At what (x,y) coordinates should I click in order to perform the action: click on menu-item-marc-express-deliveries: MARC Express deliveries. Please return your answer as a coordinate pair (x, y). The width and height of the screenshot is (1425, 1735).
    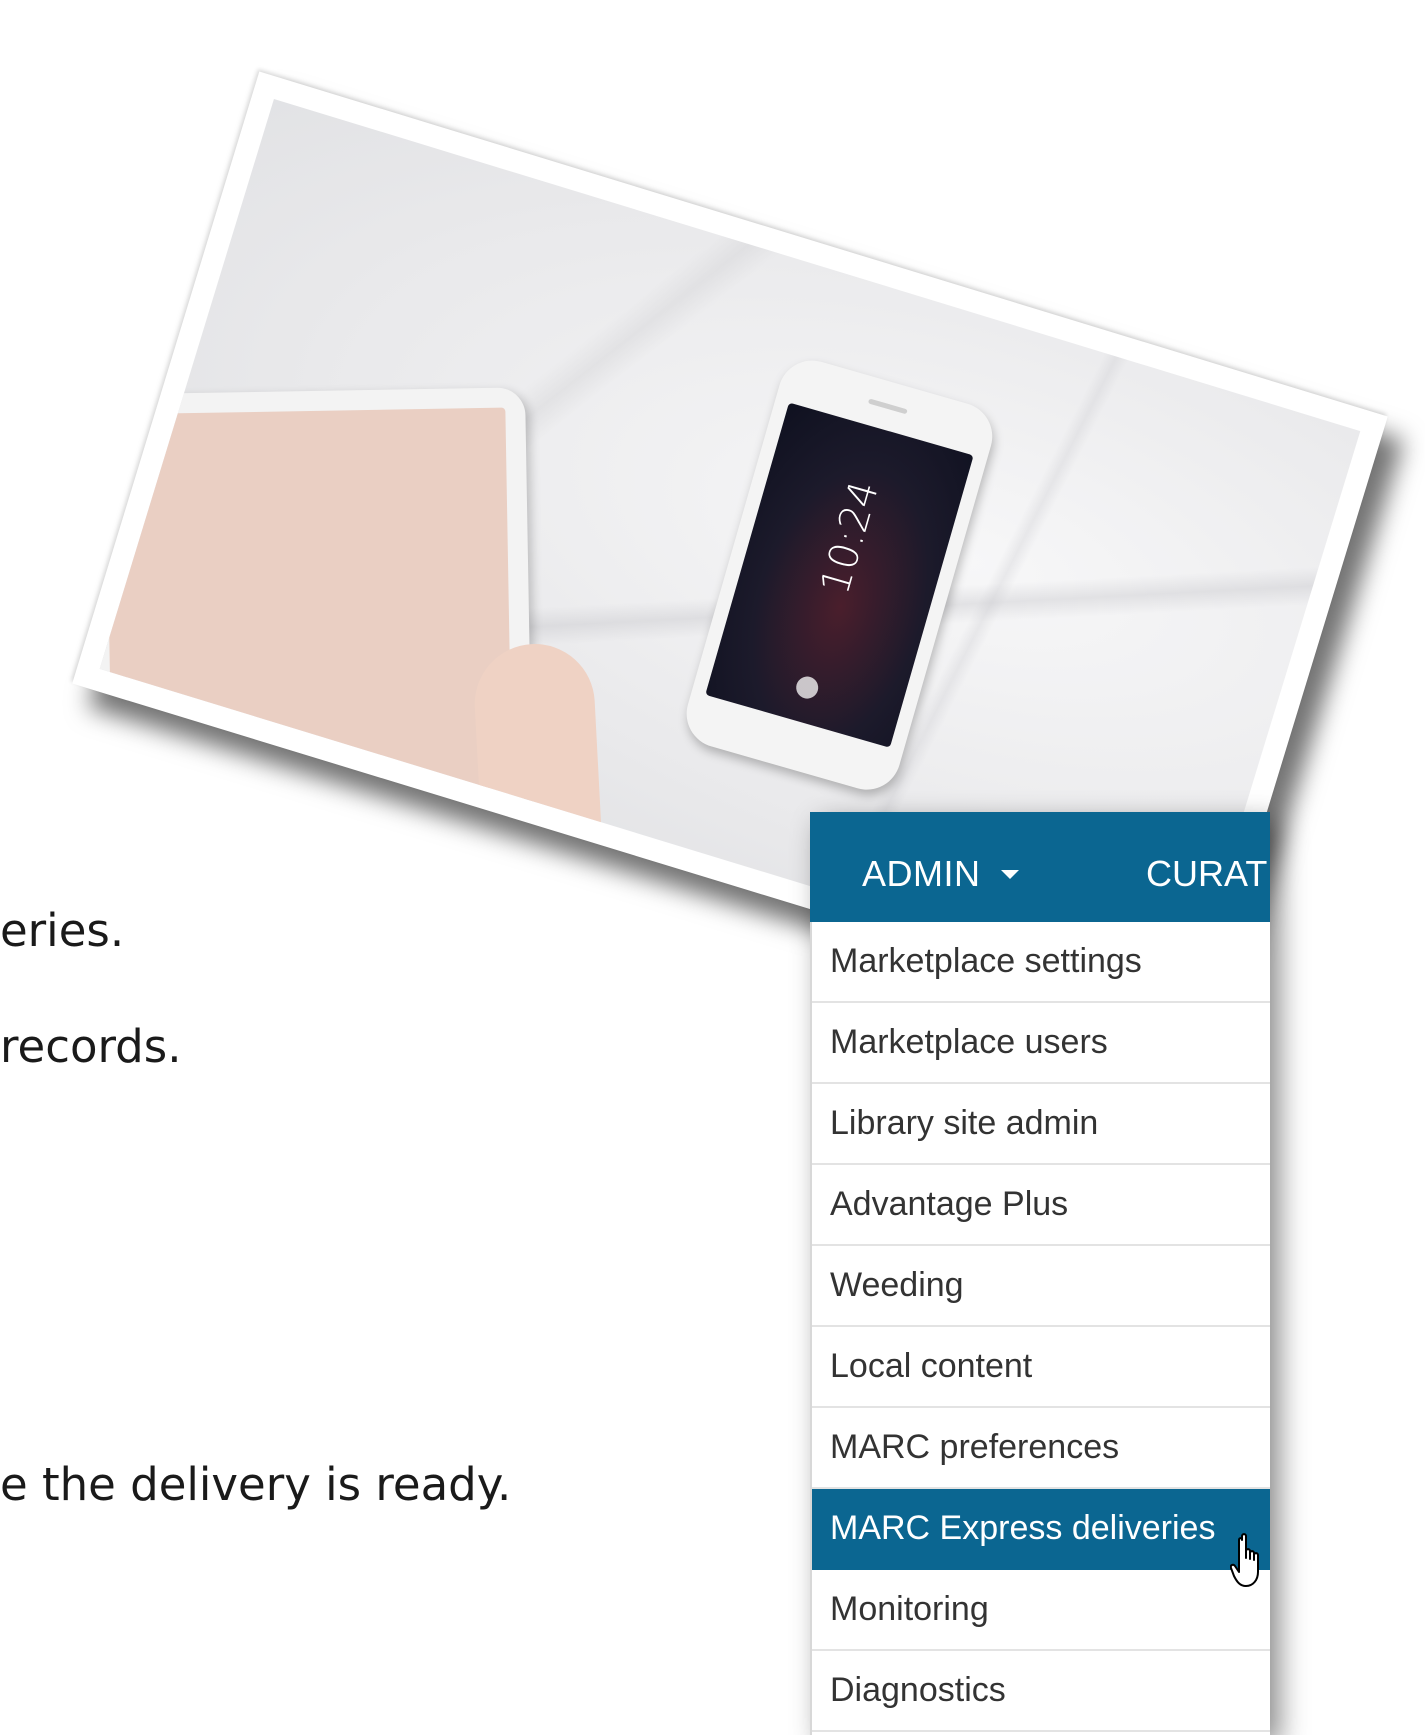
    Looking at the image, I should click on (1041, 1529).